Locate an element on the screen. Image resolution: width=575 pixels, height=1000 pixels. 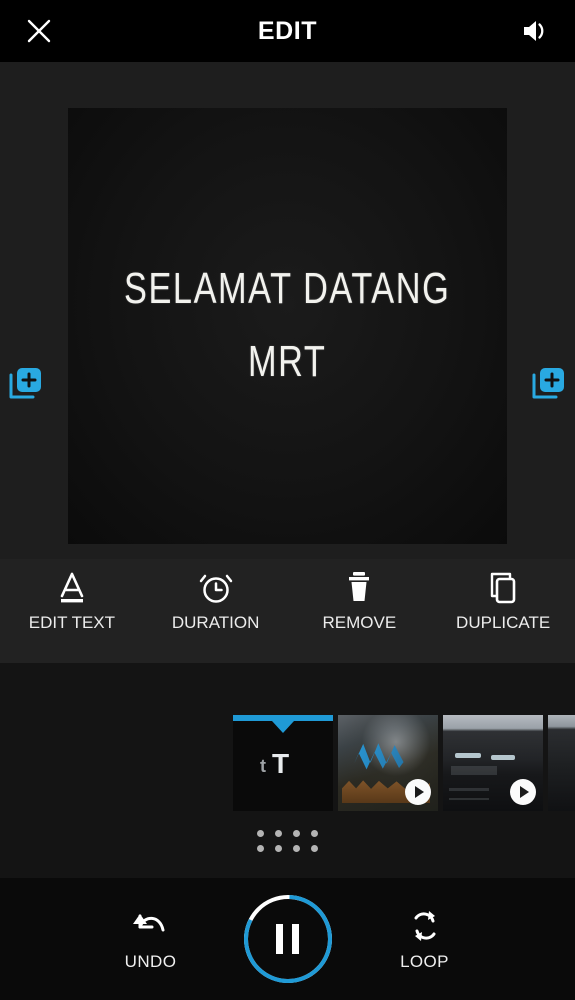
svg-text: t is located at coordinates (263, 766).